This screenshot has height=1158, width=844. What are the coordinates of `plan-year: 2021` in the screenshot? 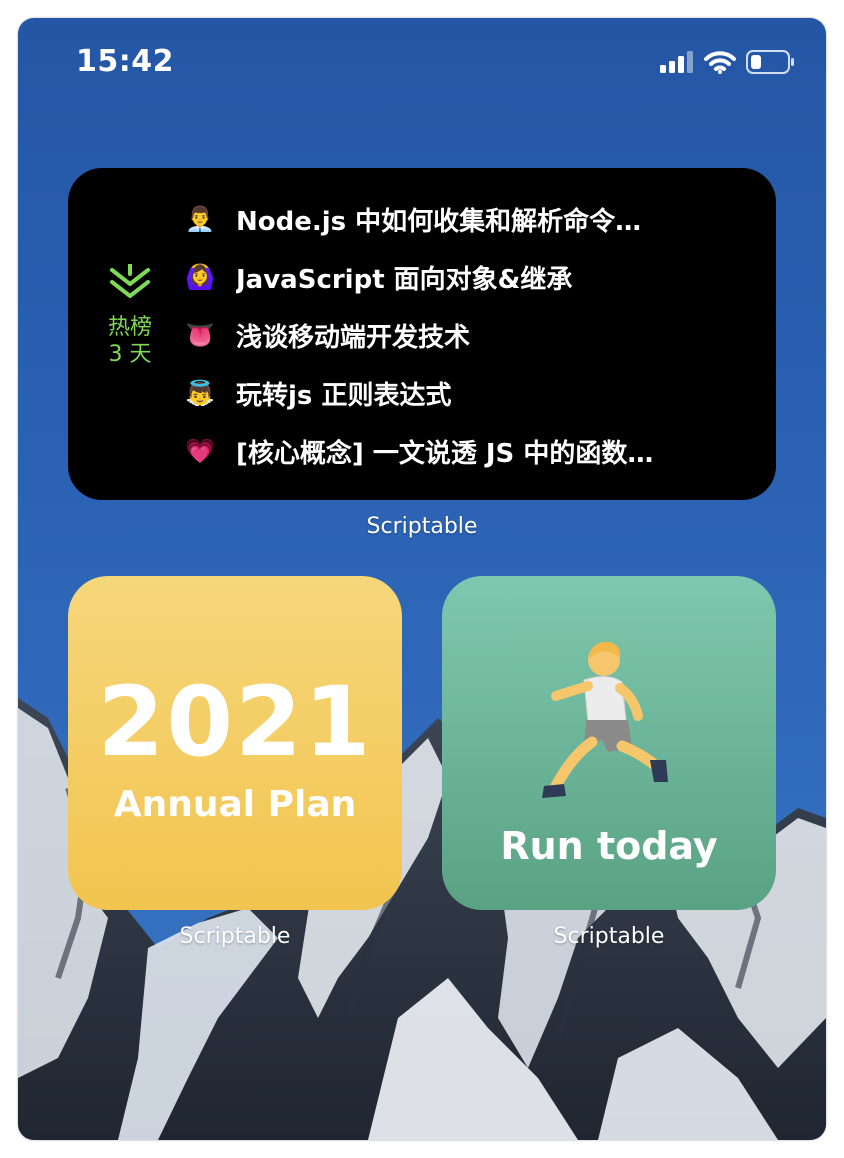 It's located at (235, 722).